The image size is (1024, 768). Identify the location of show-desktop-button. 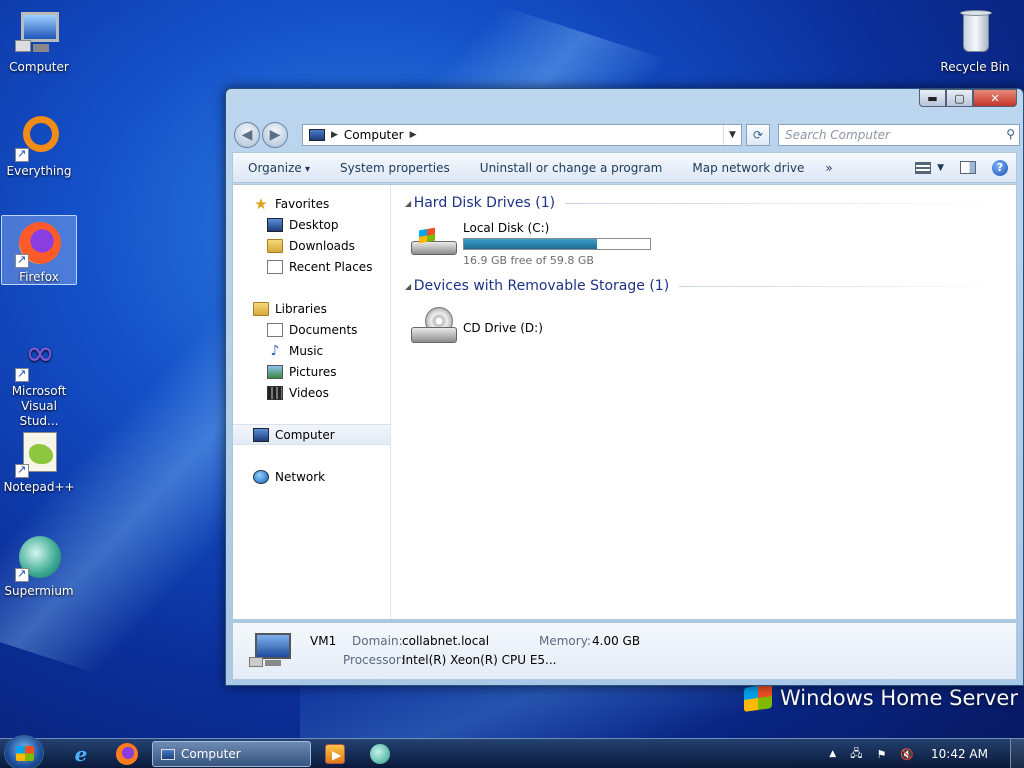
(1017, 753).